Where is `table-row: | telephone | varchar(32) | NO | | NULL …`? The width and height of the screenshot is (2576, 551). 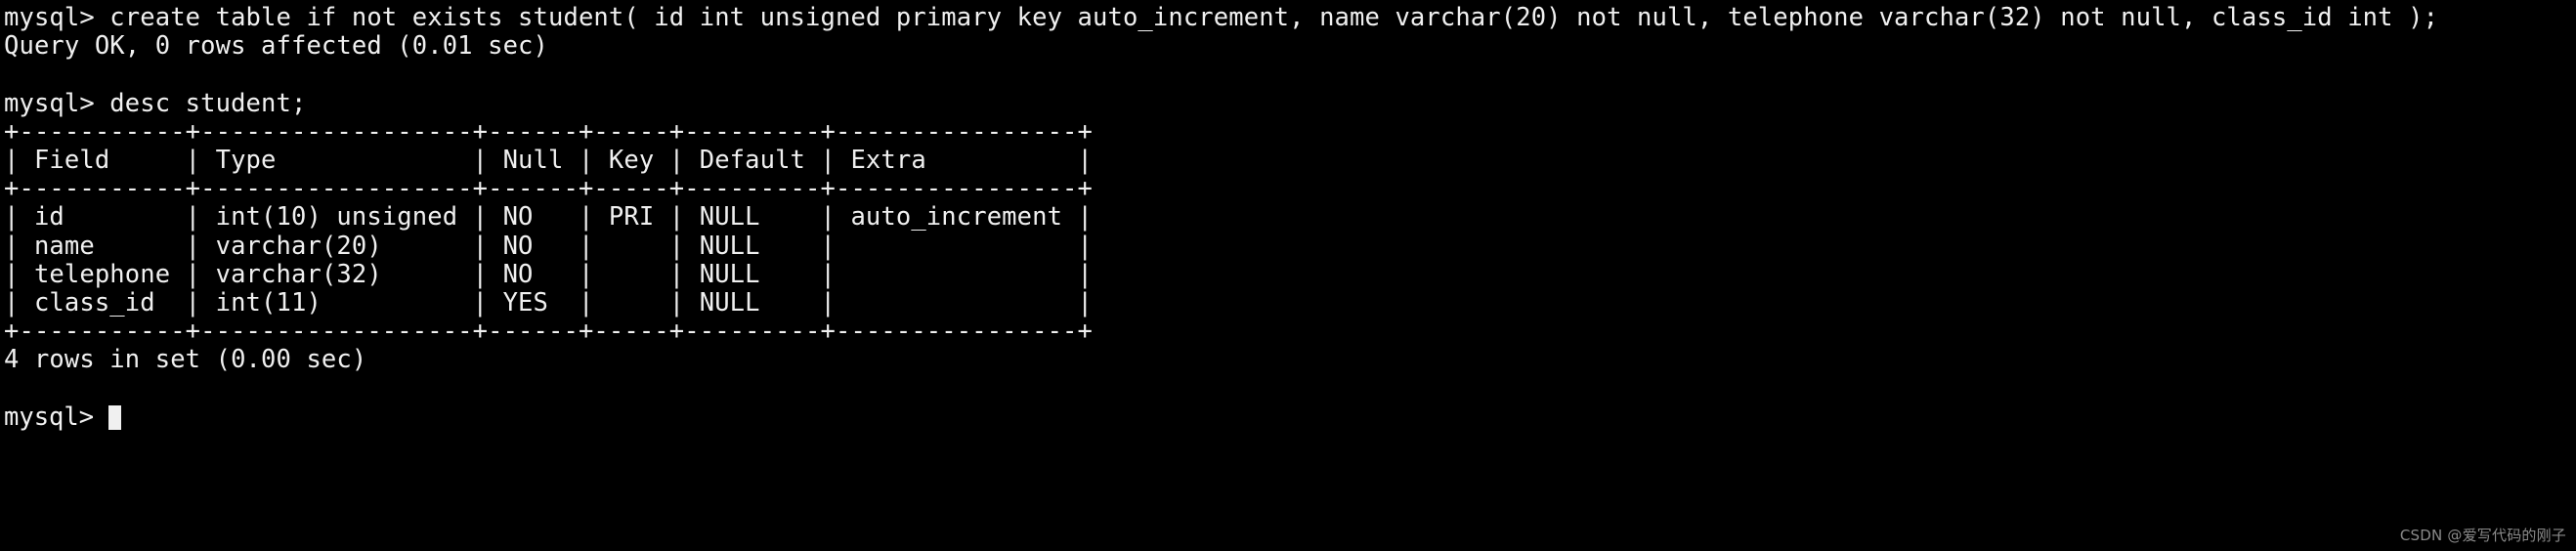
table-row: | telephone | varchar(32) | NO | | NULL … is located at coordinates (549, 274).